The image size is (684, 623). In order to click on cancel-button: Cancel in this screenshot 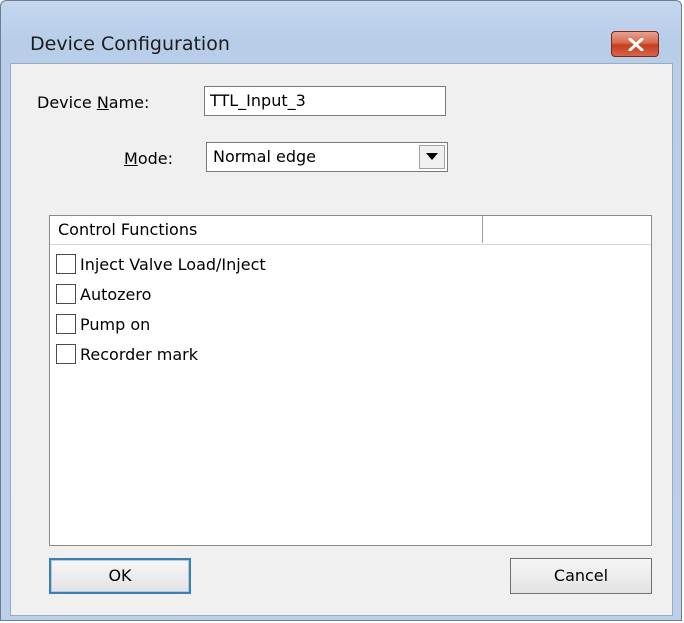, I will do `click(581, 576)`.